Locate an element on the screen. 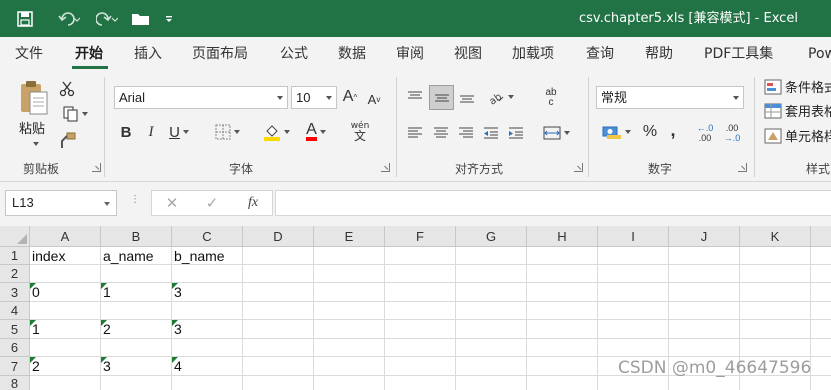  phonetic-guide-button: wén 文 is located at coordinates (360, 131).